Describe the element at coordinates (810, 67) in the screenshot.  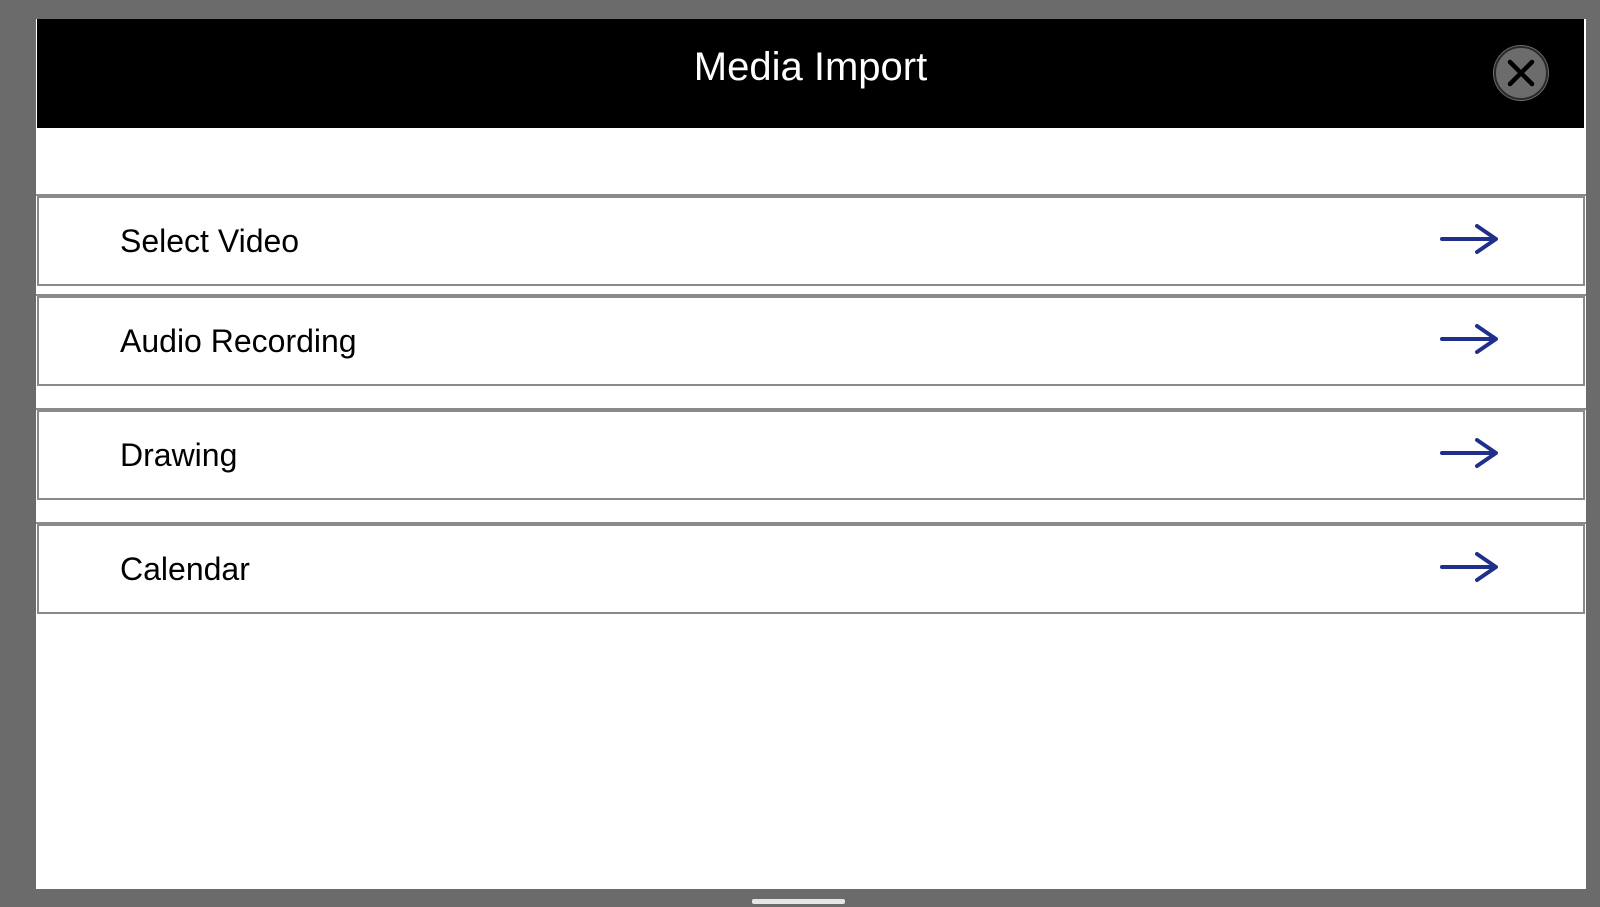
I see `dialog-title: Media Import` at that location.